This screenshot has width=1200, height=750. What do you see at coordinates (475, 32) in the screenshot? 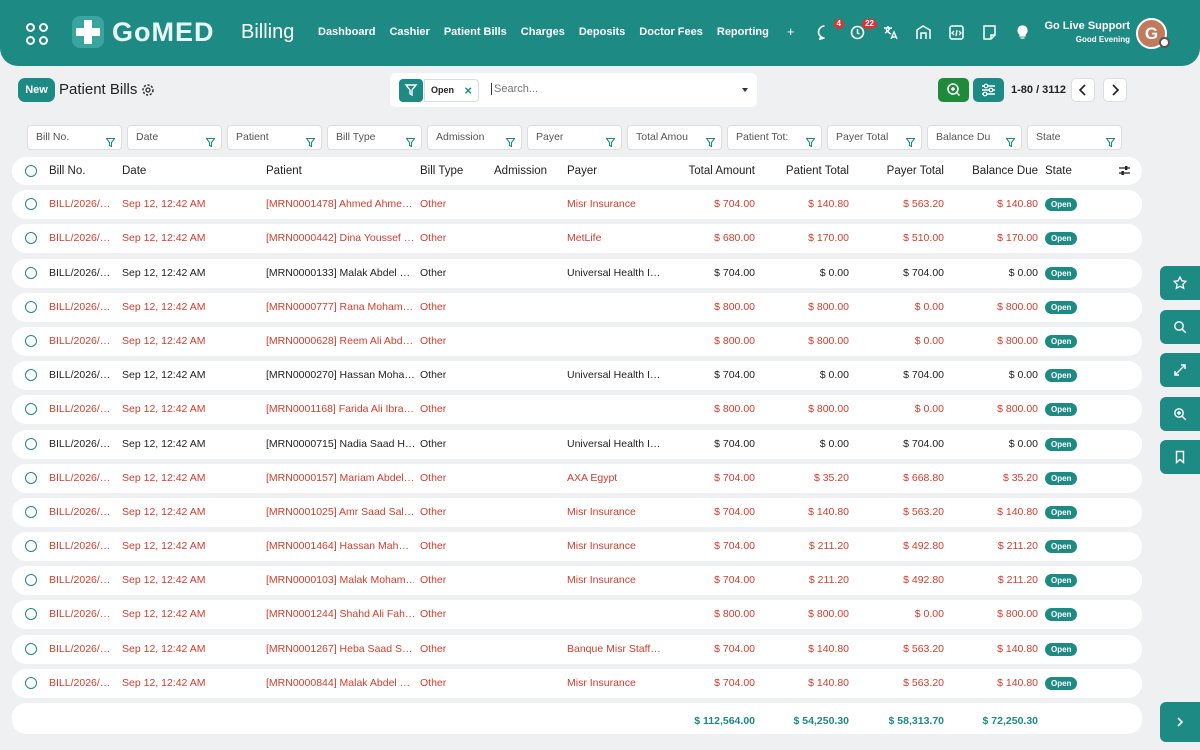
I see `nav-patient-bills: Patient Bills` at bounding box center [475, 32].